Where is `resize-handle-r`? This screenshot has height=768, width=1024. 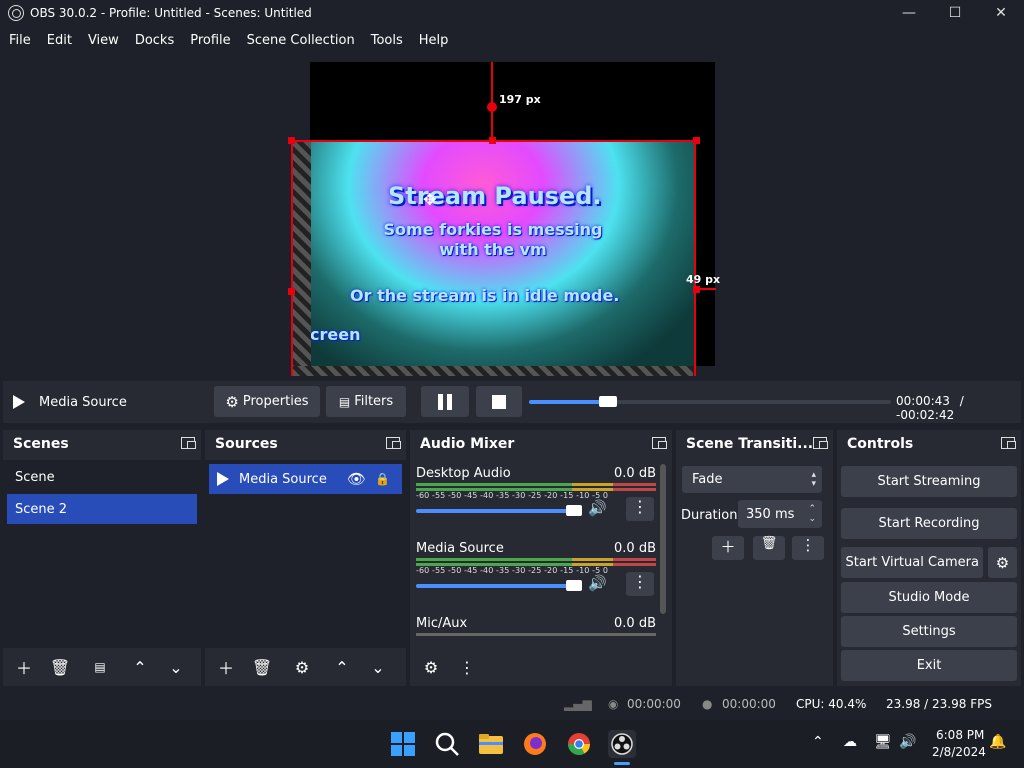
resize-handle-r is located at coordinates (696, 289).